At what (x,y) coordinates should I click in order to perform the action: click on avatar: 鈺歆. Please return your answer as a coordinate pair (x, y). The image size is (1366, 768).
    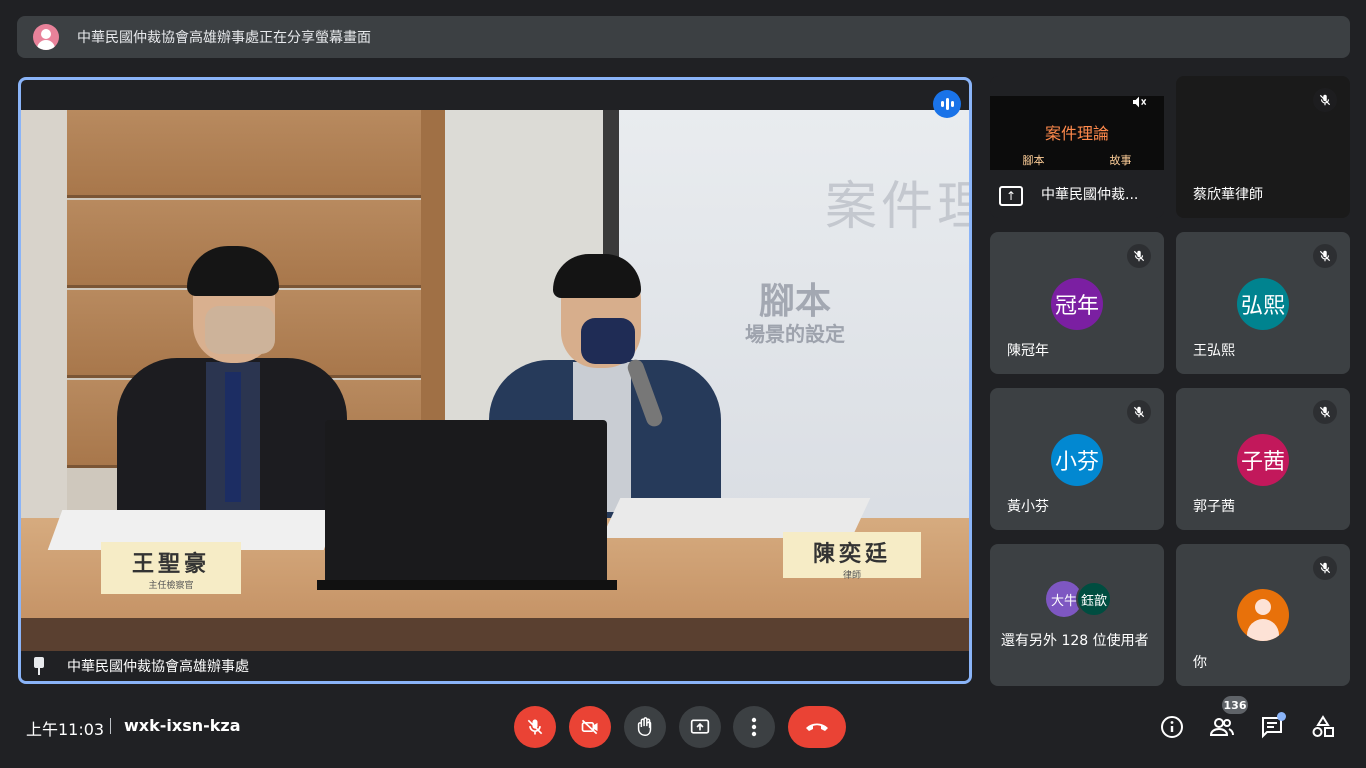
    Looking at the image, I should click on (1094, 599).